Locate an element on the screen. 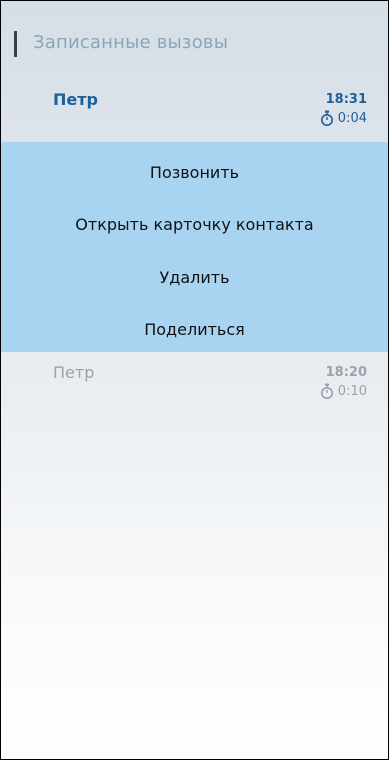  call-list-item-selected: Петр 18:31 0:04 is located at coordinates (194, 109).